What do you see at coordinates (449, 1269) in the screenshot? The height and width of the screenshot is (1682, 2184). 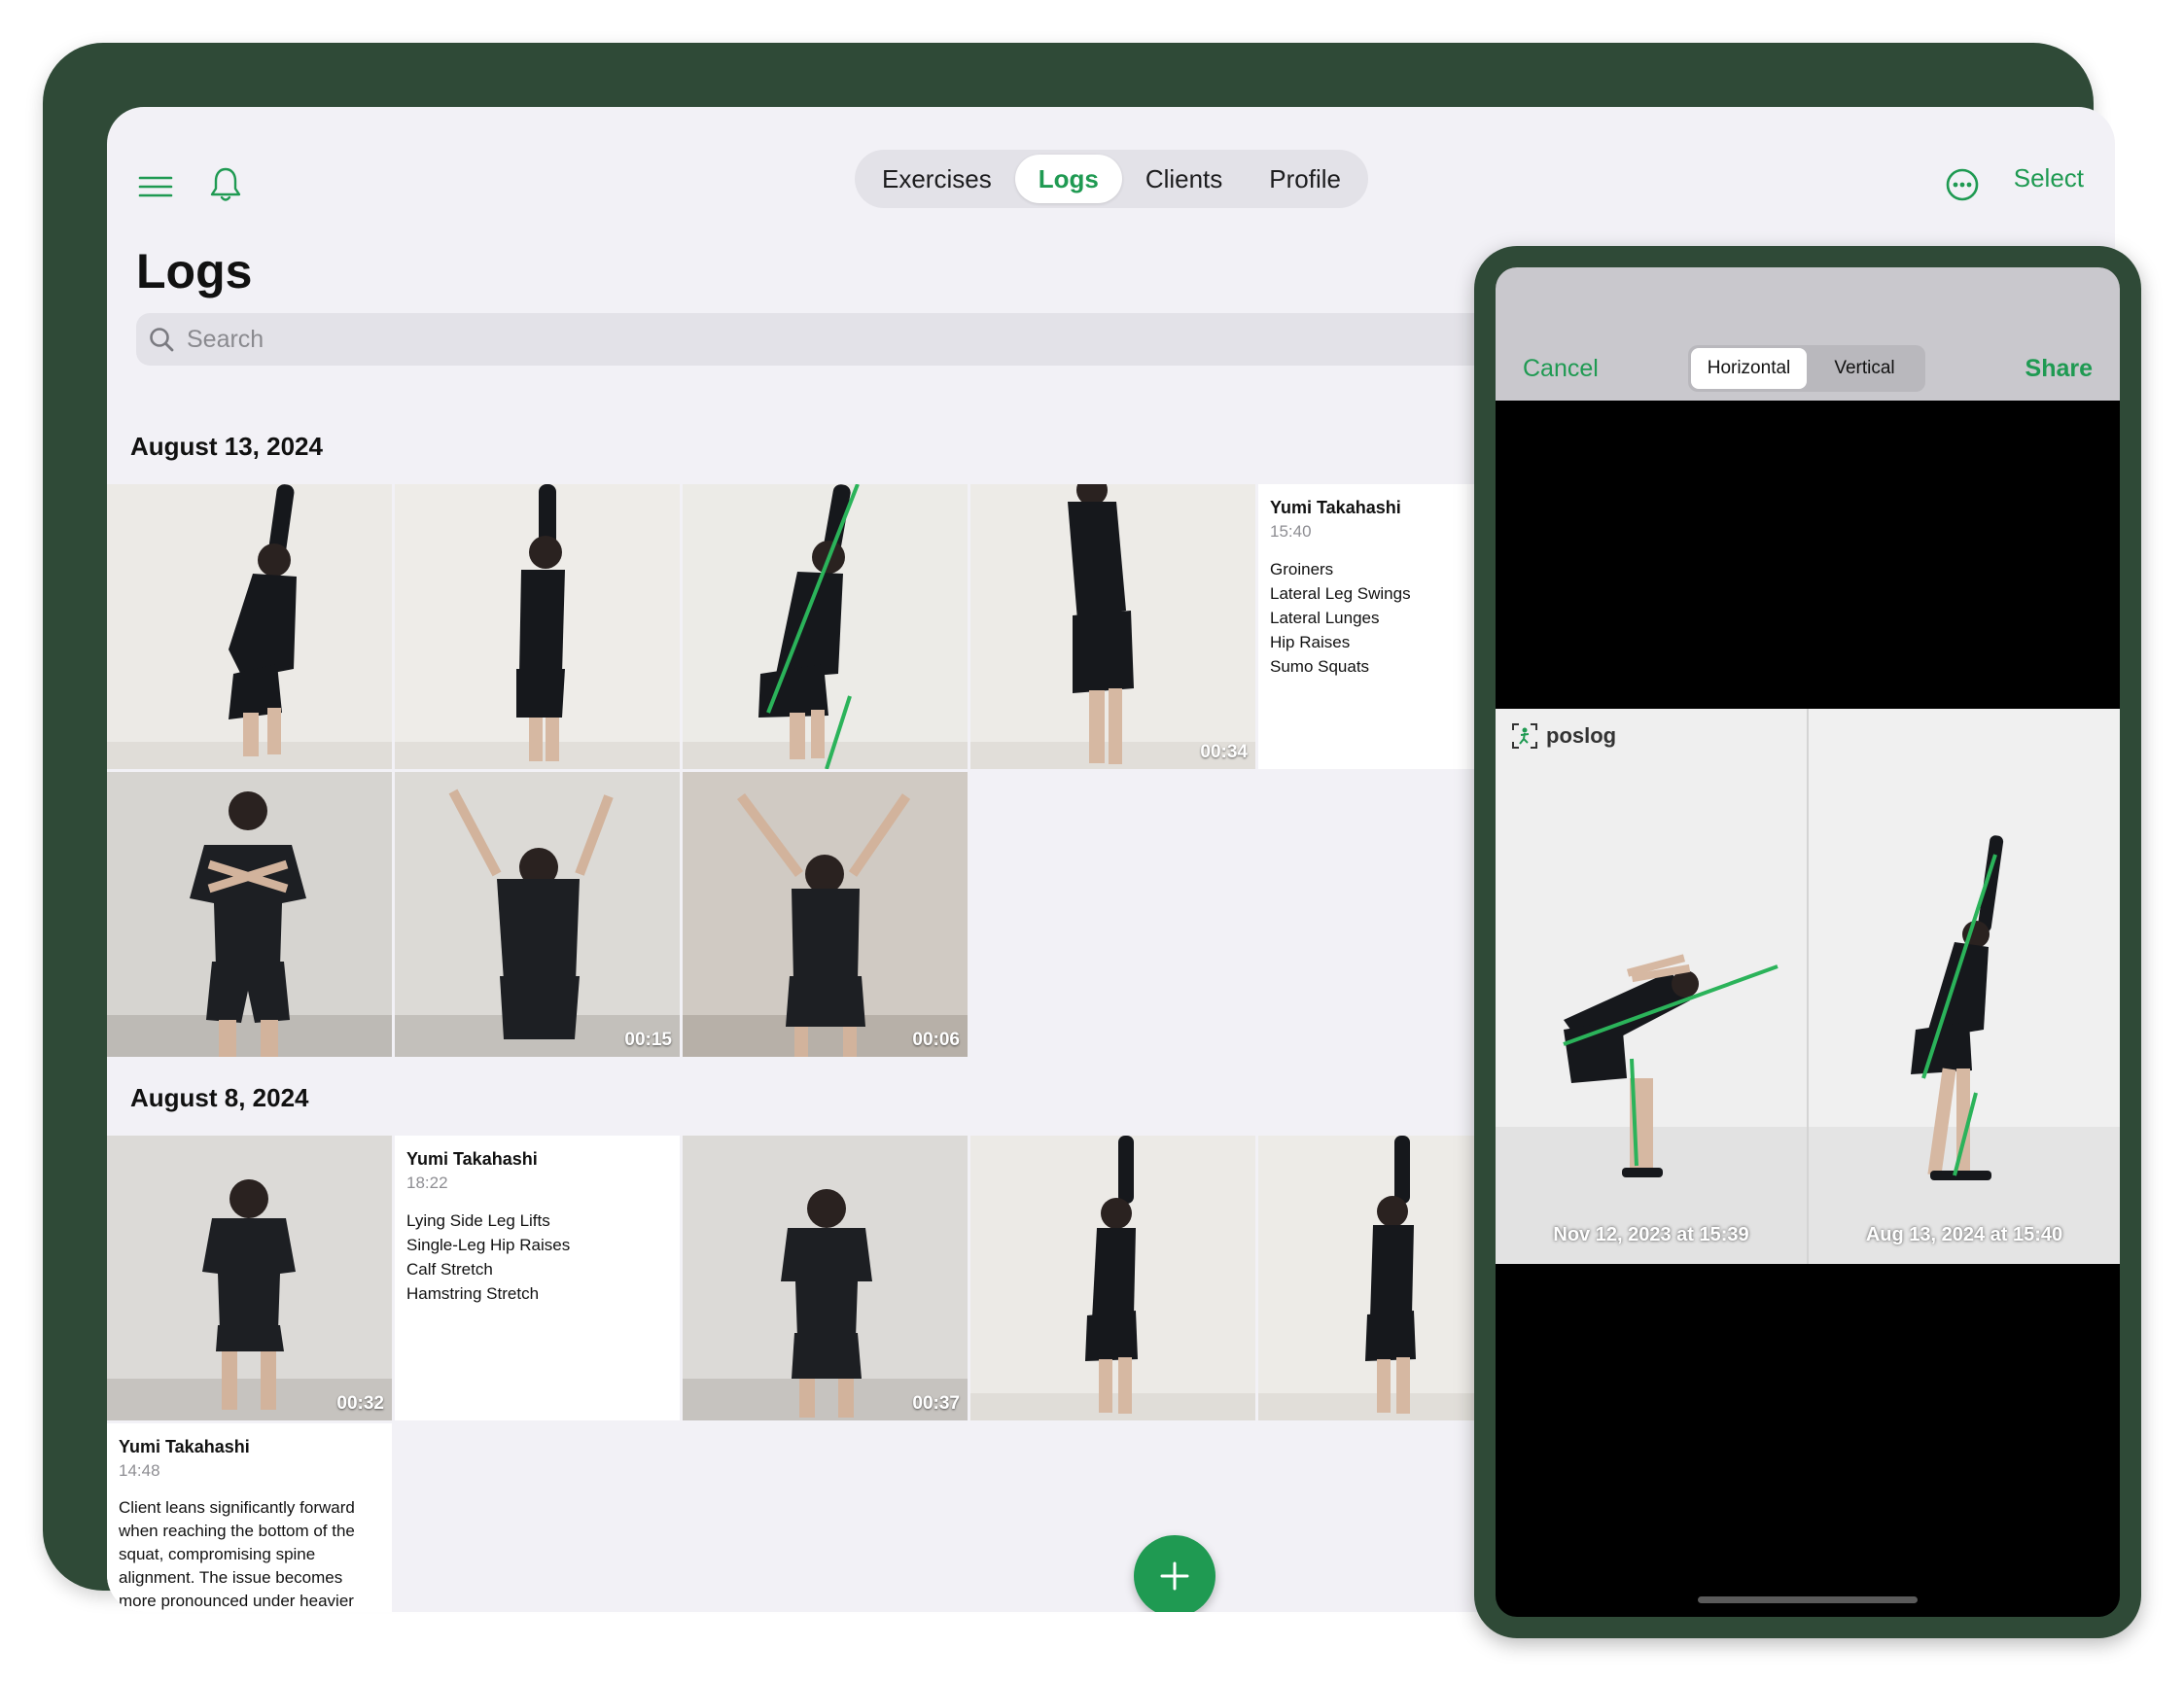 I see `exercise-item: Calf Stretch` at bounding box center [449, 1269].